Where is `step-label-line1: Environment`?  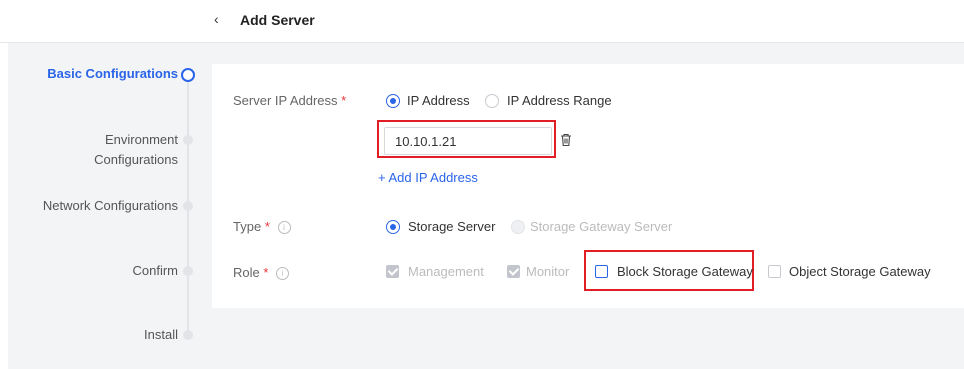 step-label-line1: Environment is located at coordinates (141, 139).